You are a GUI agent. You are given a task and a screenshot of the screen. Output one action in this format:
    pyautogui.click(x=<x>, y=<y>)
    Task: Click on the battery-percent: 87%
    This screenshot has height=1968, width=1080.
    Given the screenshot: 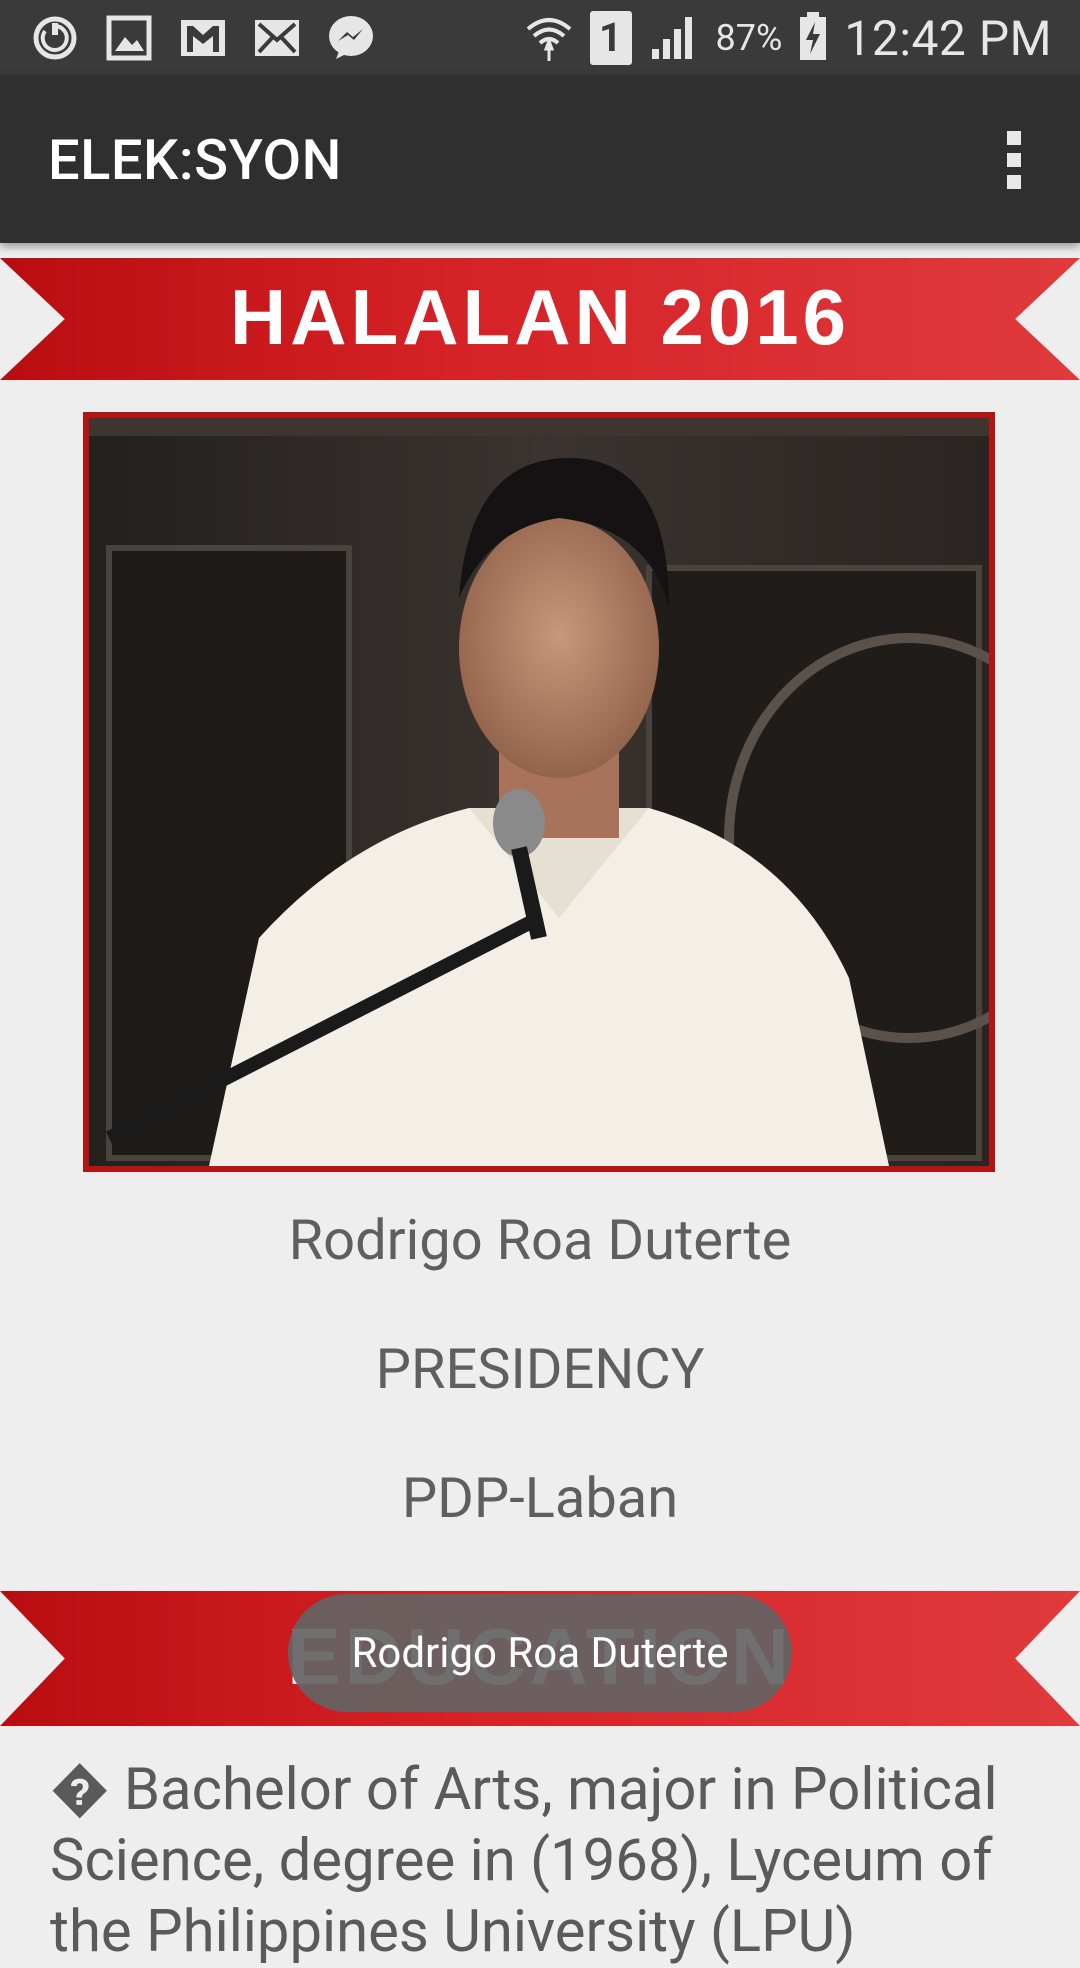 What is the action you would take?
    pyautogui.click(x=749, y=38)
    